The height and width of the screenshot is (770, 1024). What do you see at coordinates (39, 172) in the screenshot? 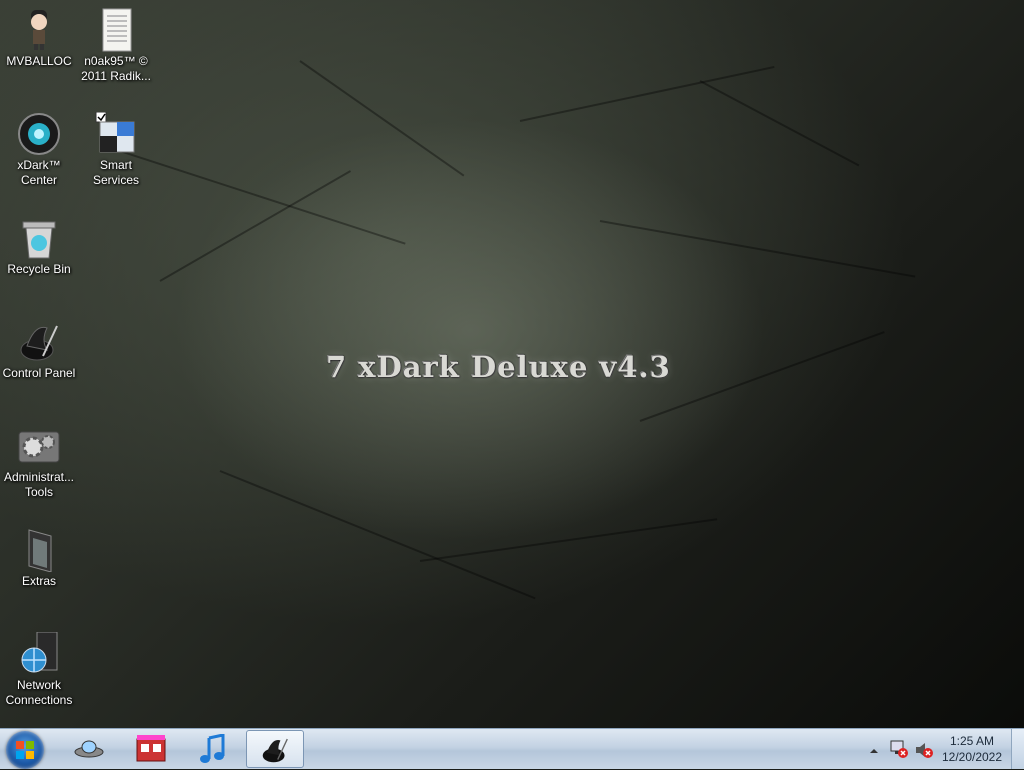
I see `desktop-icon-label: xDark™ Center` at bounding box center [39, 172].